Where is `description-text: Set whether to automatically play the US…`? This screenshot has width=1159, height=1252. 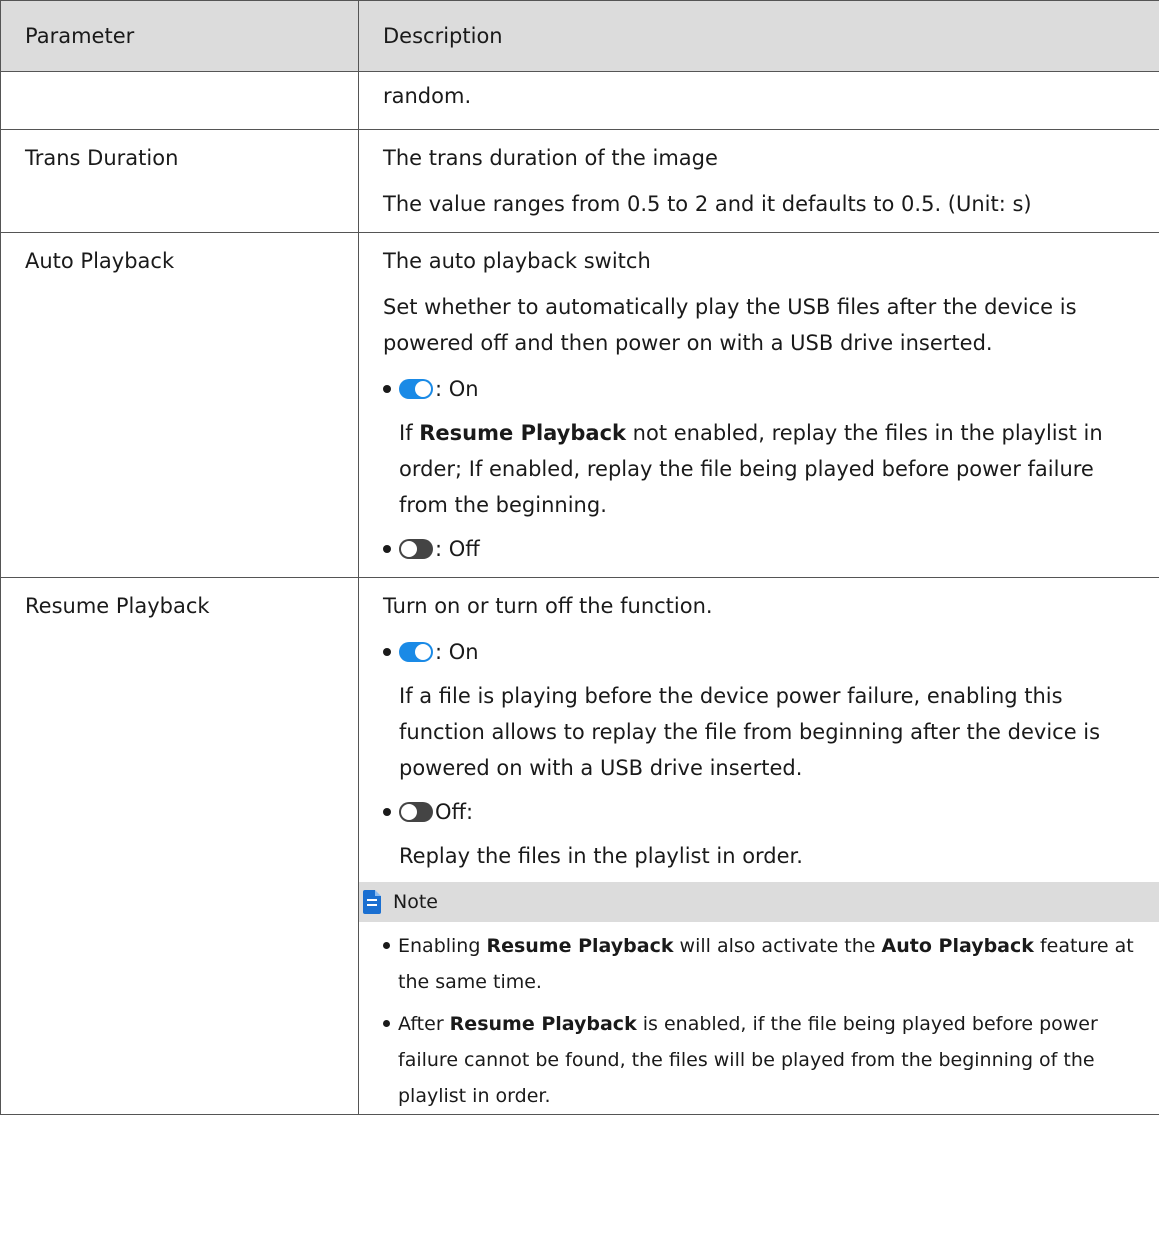
description-text: Set whether to automatically play the US… is located at coordinates (730, 325).